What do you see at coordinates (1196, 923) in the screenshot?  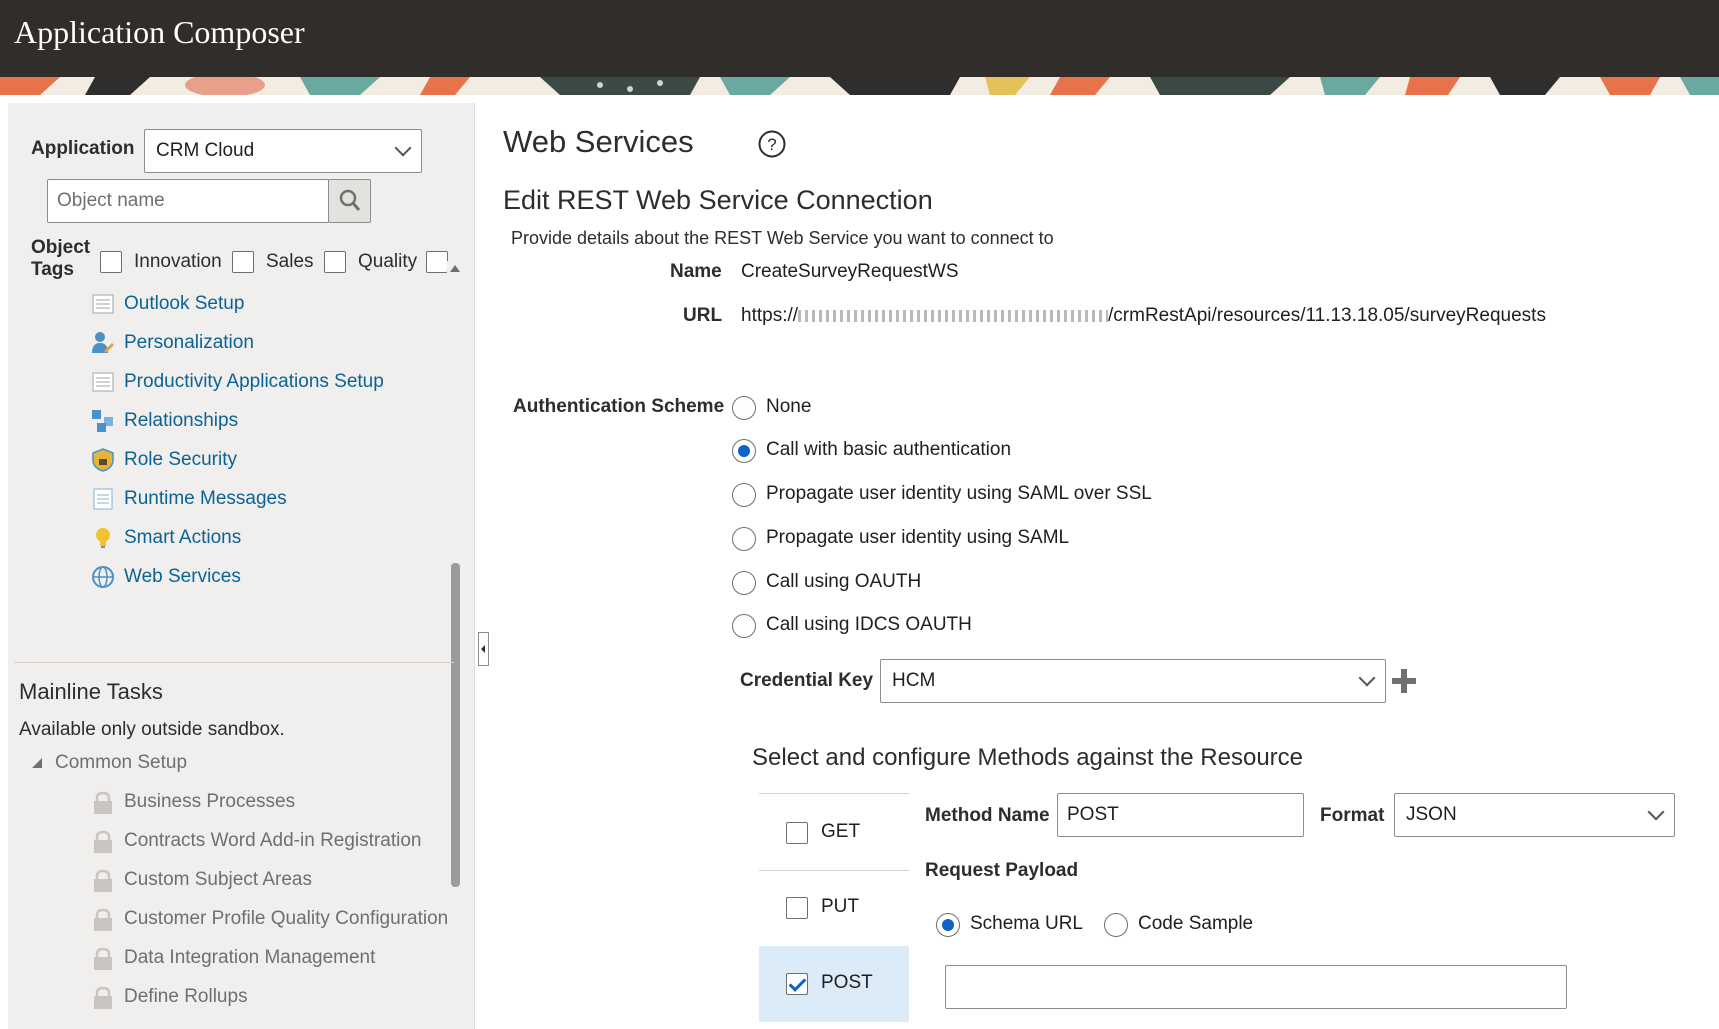 I see `payload-code-sample-label: Code Sample` at bounding box center [1196, 923].